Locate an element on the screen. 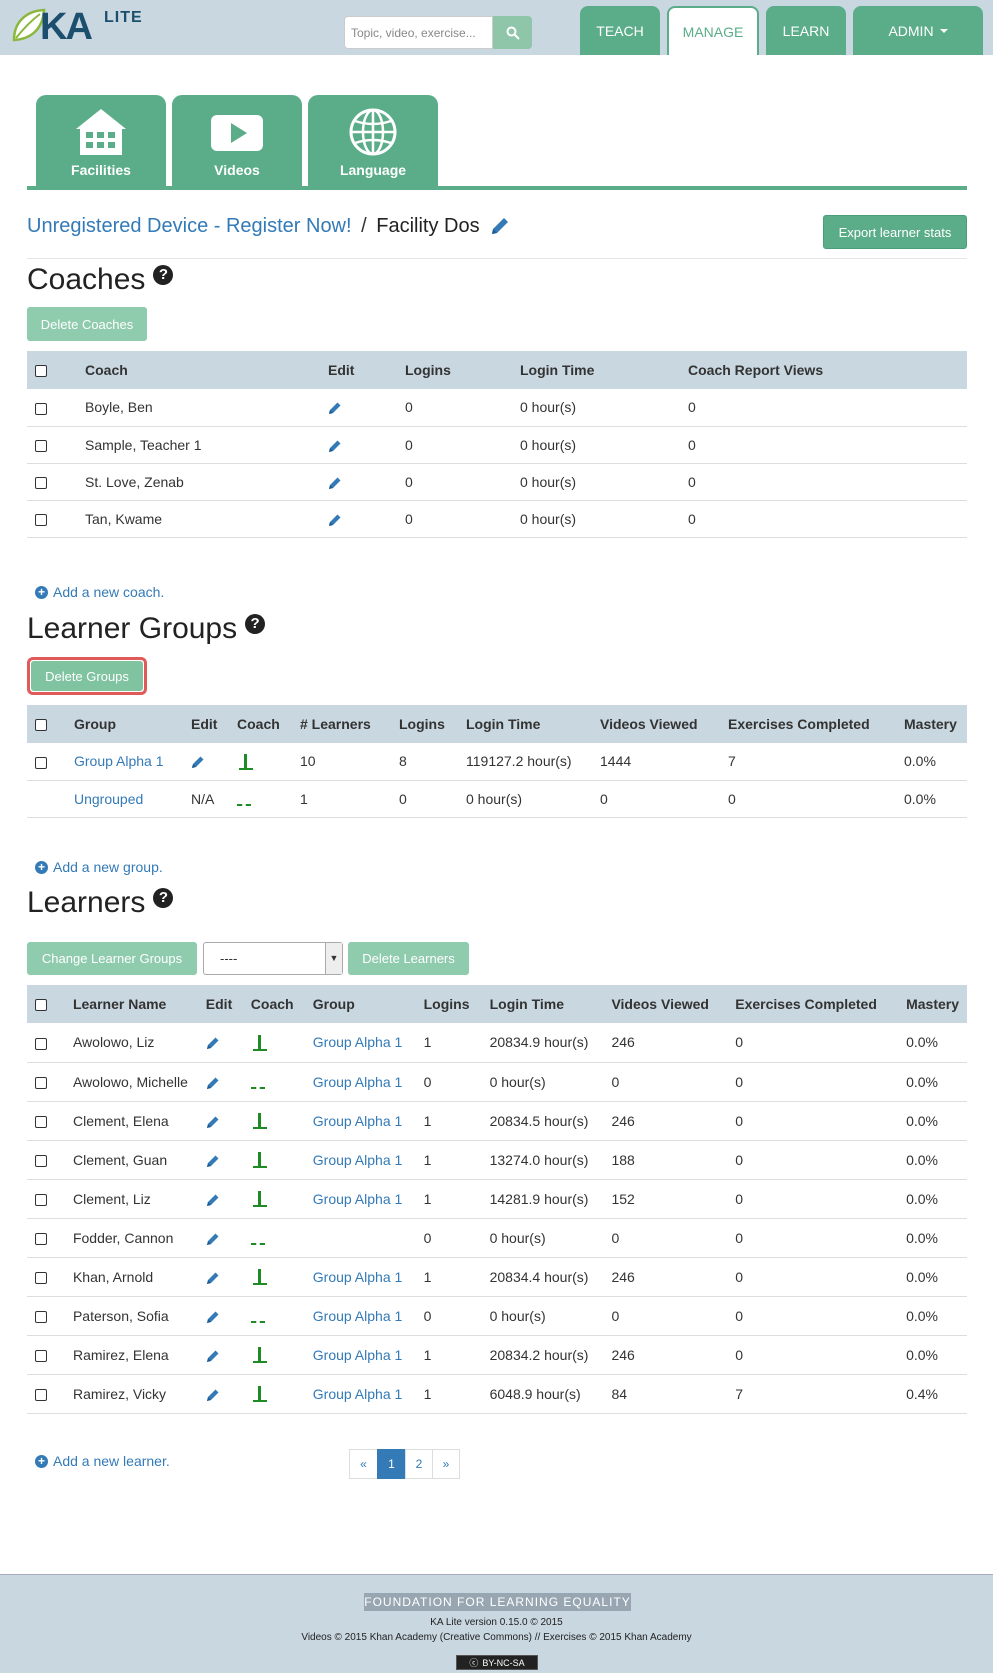  fle-logo: FOUNDATION FOR LEARNING EQUALITY is located at coordinates (497, 1602).